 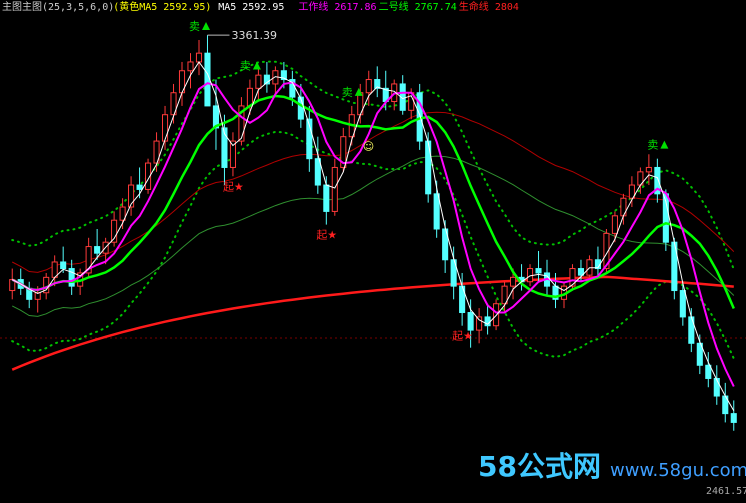 I want to click on header-item-0: 主图主图(25,3,5,6,0), so click(x=58, y=7).